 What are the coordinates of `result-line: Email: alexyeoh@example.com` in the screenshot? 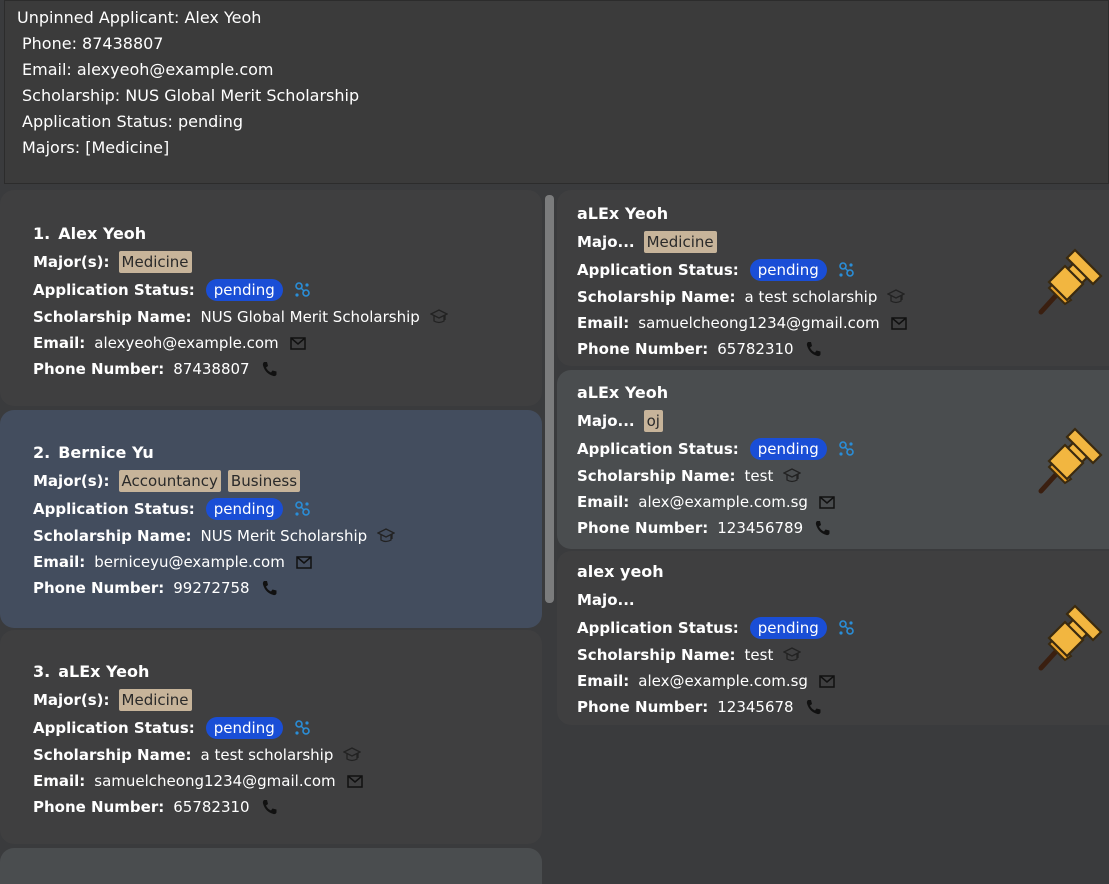 It's located at (148, 69).